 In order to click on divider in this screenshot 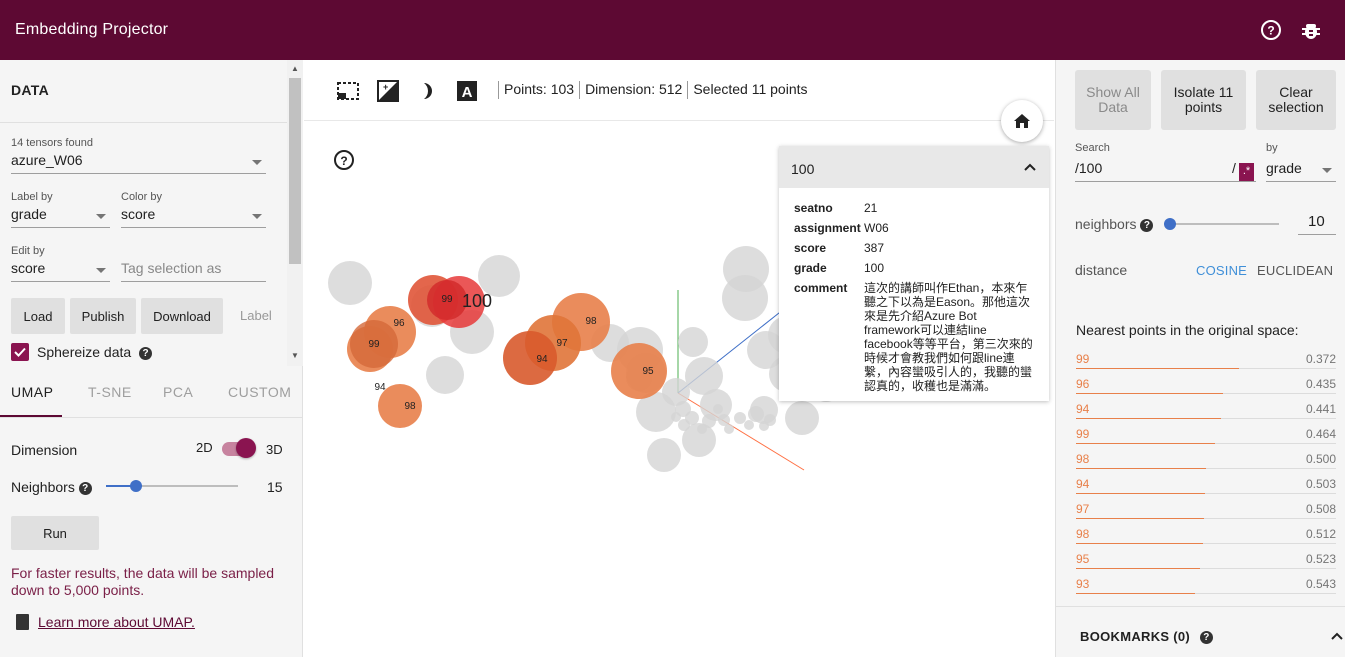, I will do `click(688, 90)`.